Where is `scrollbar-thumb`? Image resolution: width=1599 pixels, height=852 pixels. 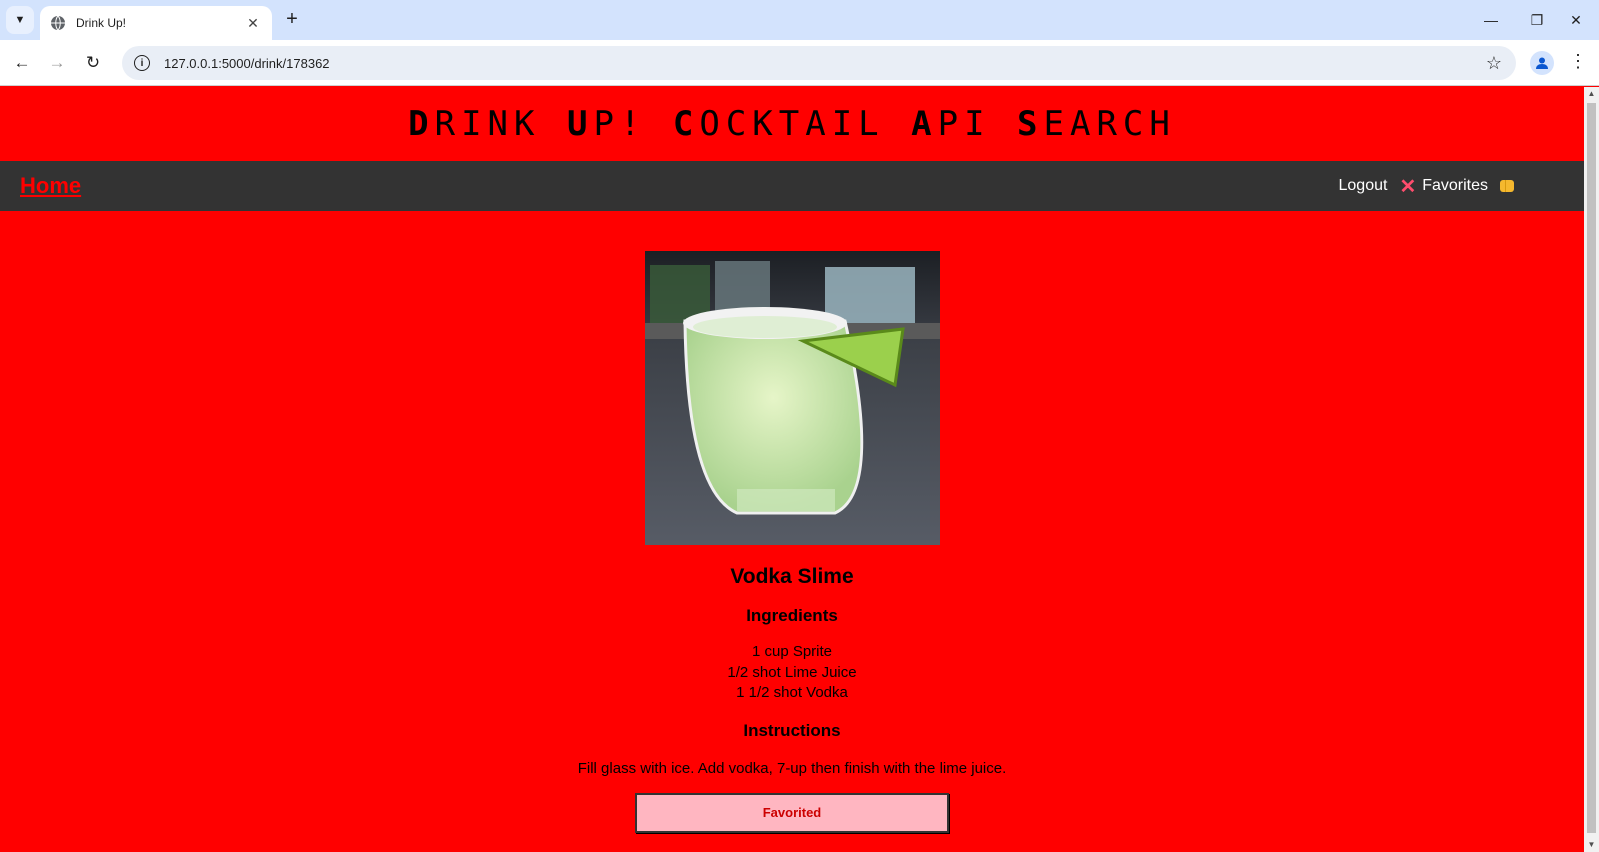
scrollbar-thumb is located at coordinates (1591, 468).